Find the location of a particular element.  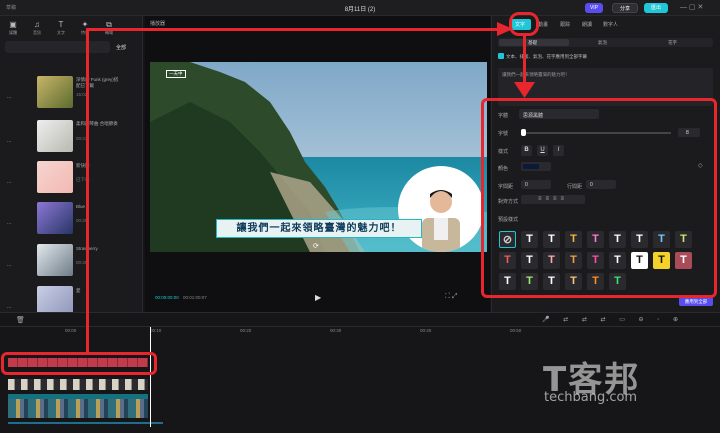

media-sub: 00:25 is located at coordinates (82, 220).